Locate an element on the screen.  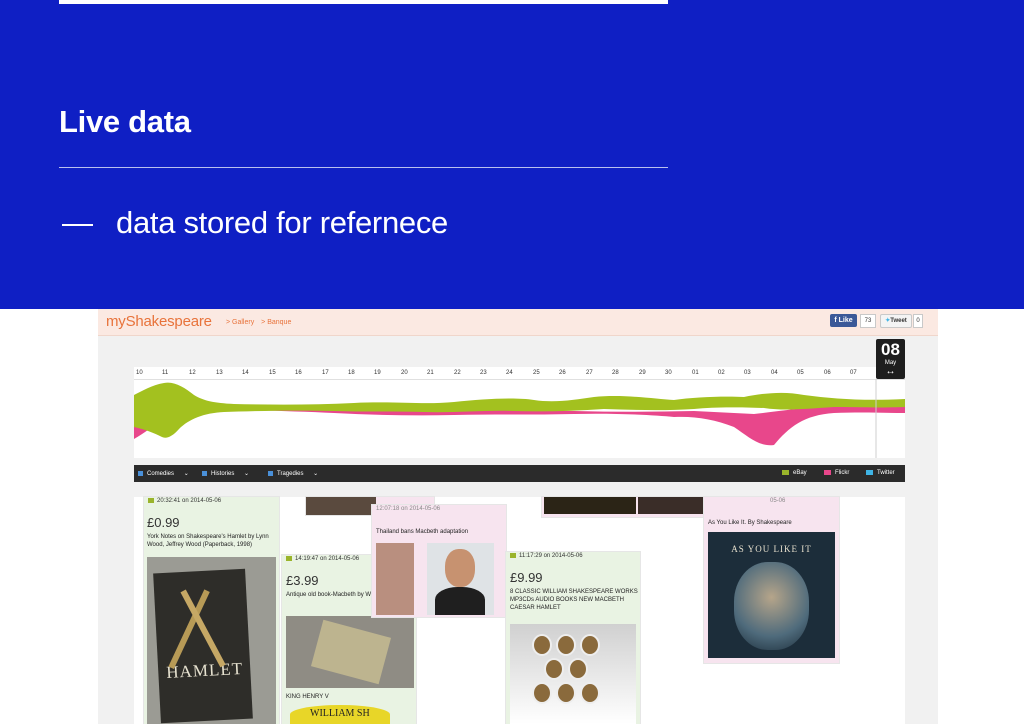
shirt-graphic is located at coordinates (460, 601).